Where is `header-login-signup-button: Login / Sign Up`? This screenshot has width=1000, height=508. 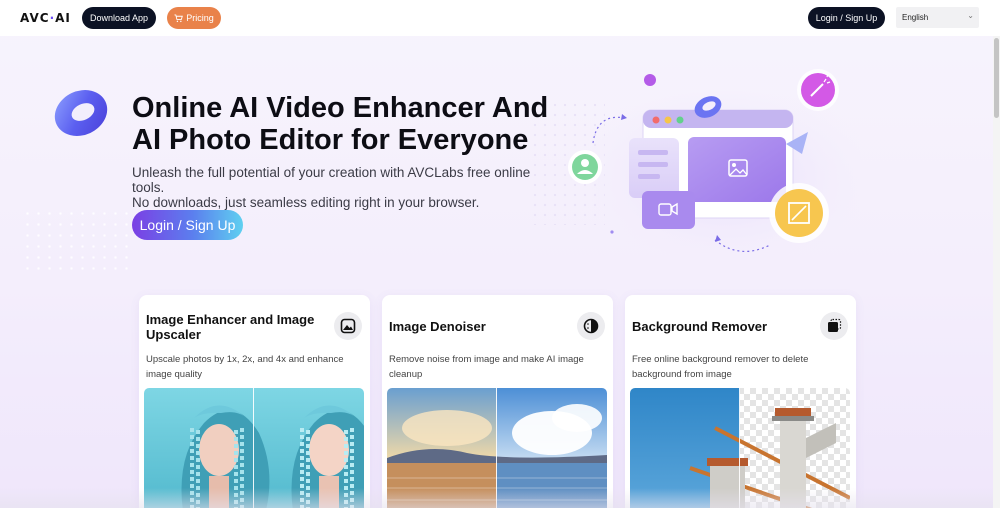
header-login-signup-button: Login / Sign Up is located at coordinates (846, 18).